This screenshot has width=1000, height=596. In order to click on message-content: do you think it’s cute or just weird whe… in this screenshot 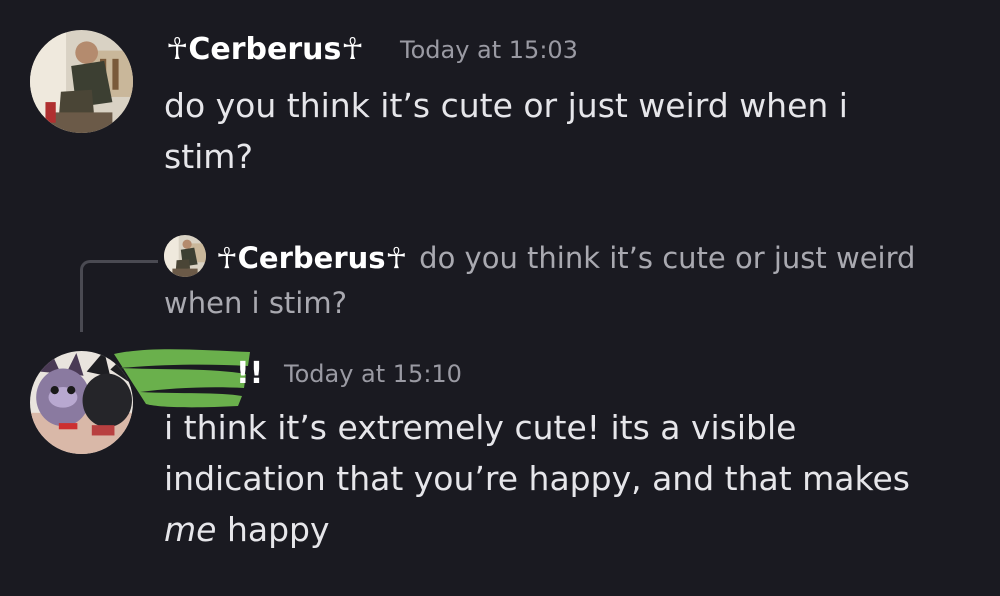, I will do `click(506, 131)`.